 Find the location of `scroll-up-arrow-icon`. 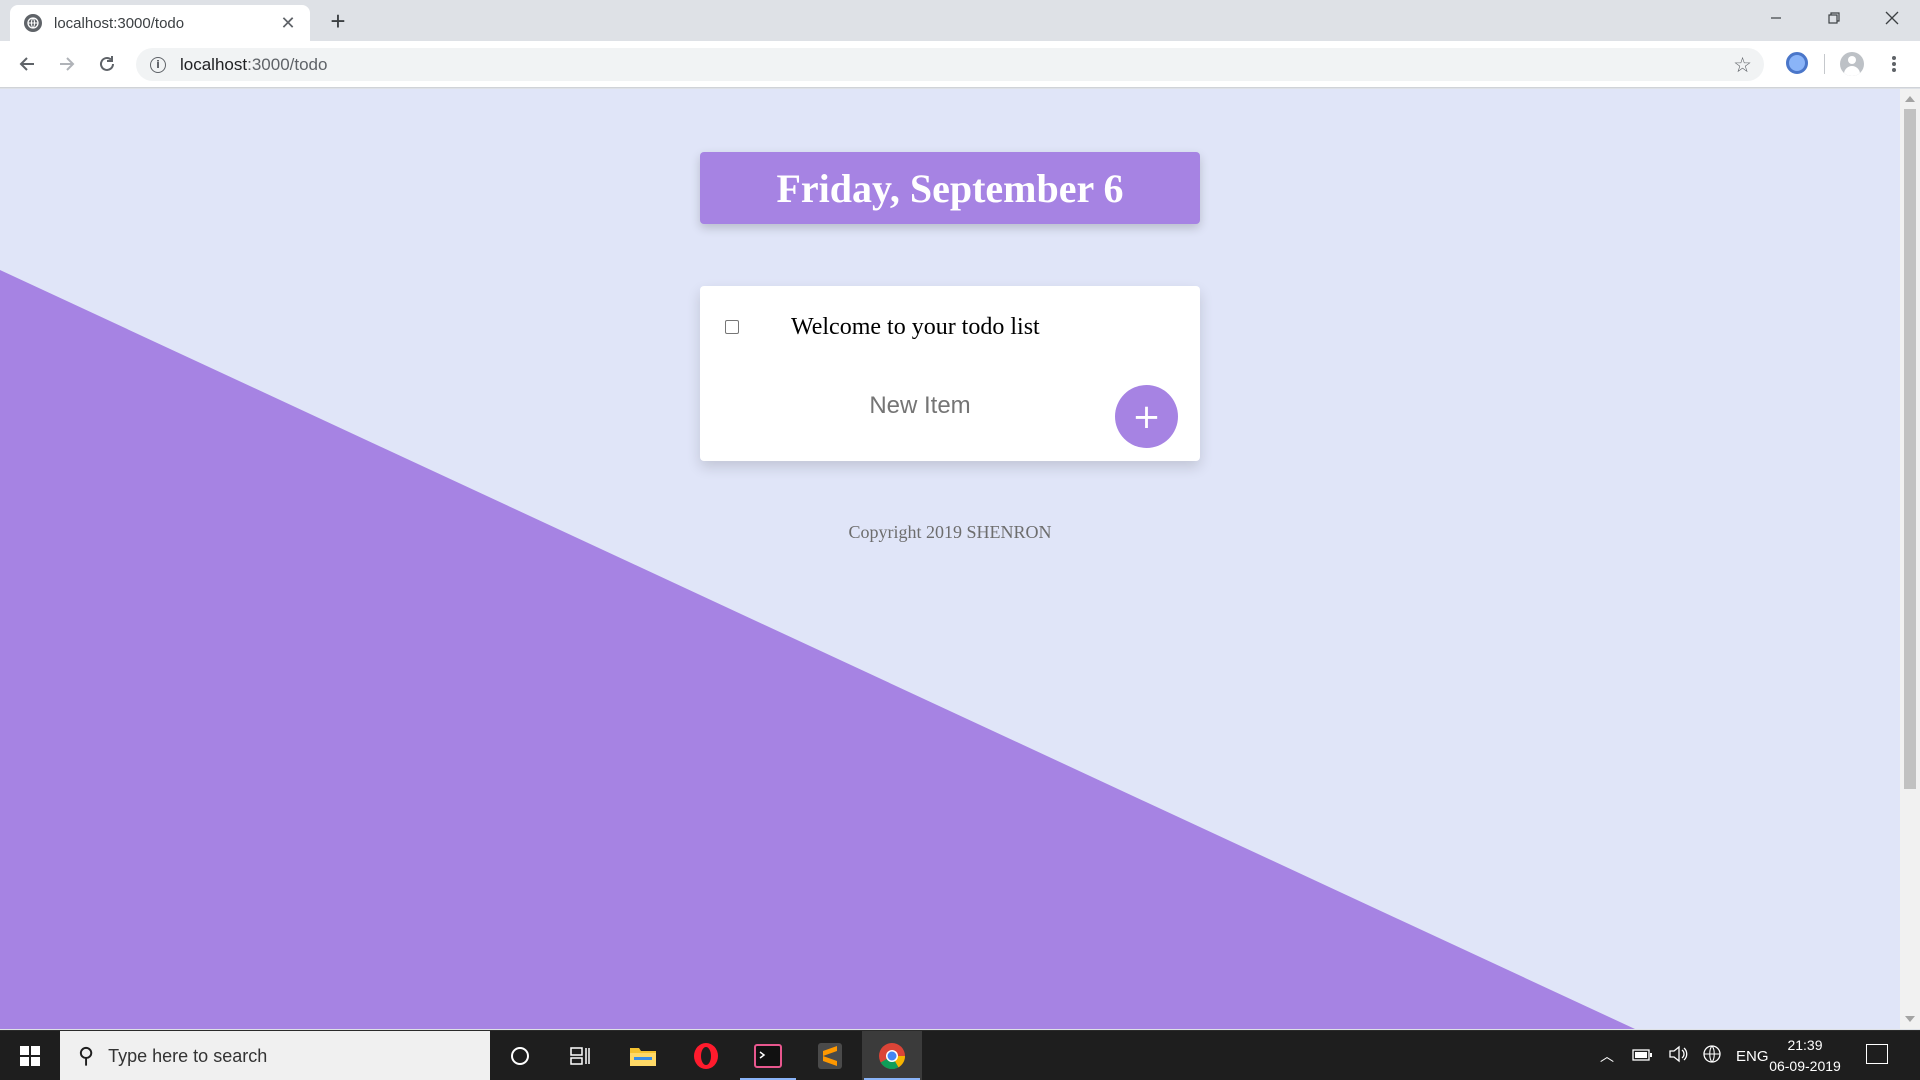

scroll-up-arrow-icon is located at coordinates (1910, 99).